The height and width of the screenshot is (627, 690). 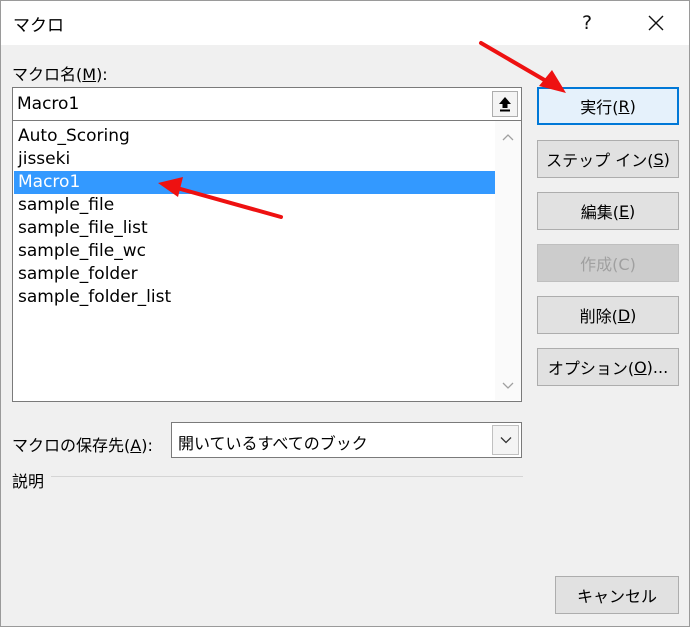 I want to click on dropdown-button, so click(x=505, y=440).